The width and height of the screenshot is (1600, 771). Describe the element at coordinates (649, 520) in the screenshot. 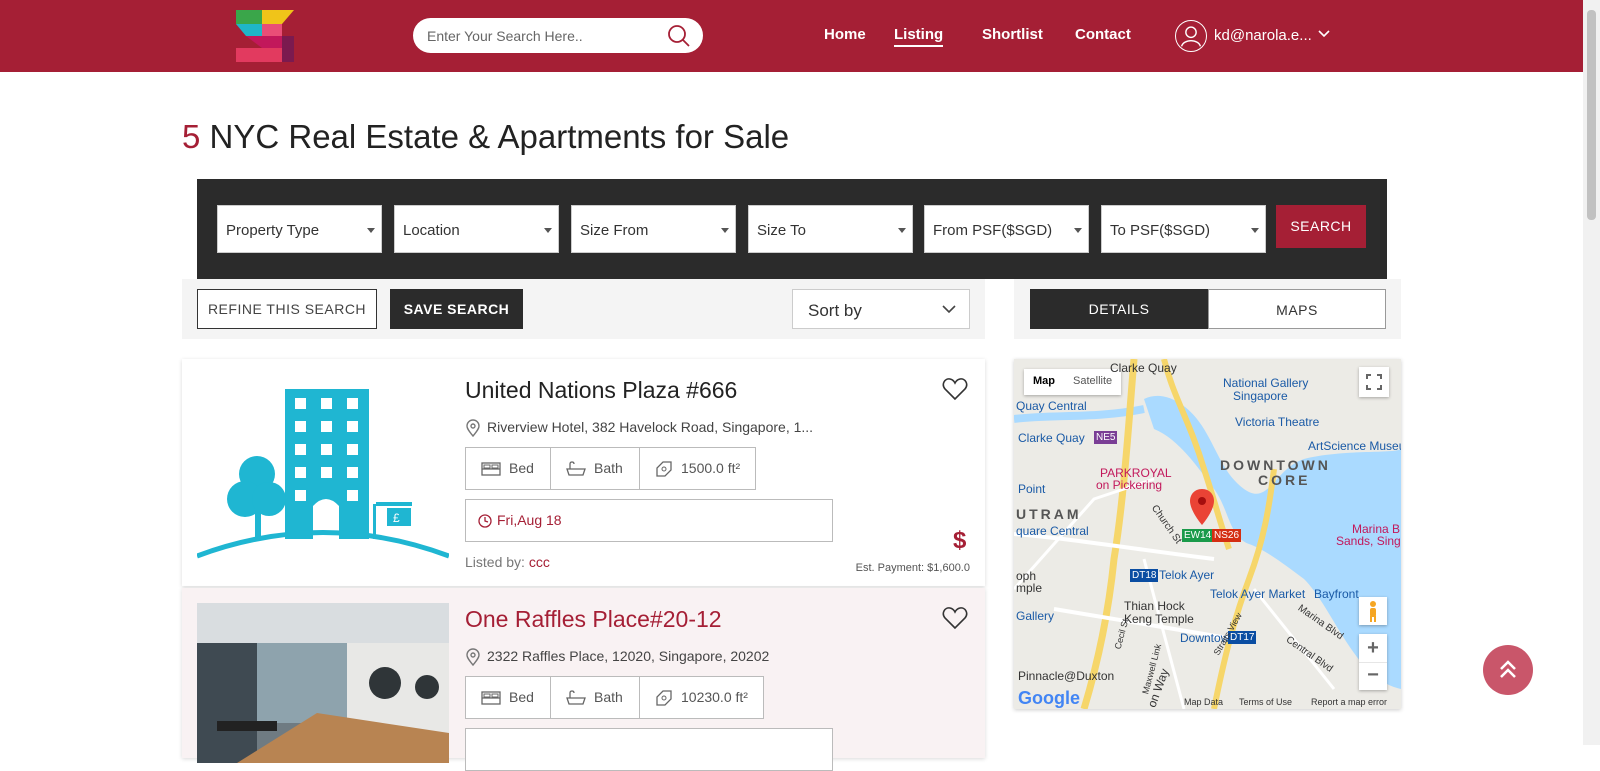

I see `listing-date-box: Fri,Aug 18` at that location.